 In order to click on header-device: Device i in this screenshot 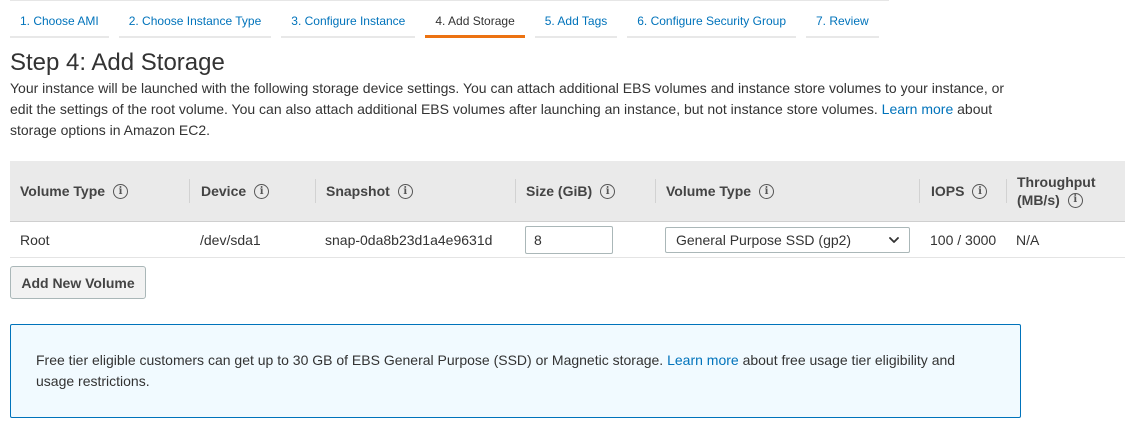, I will do `click(235, 191)`.